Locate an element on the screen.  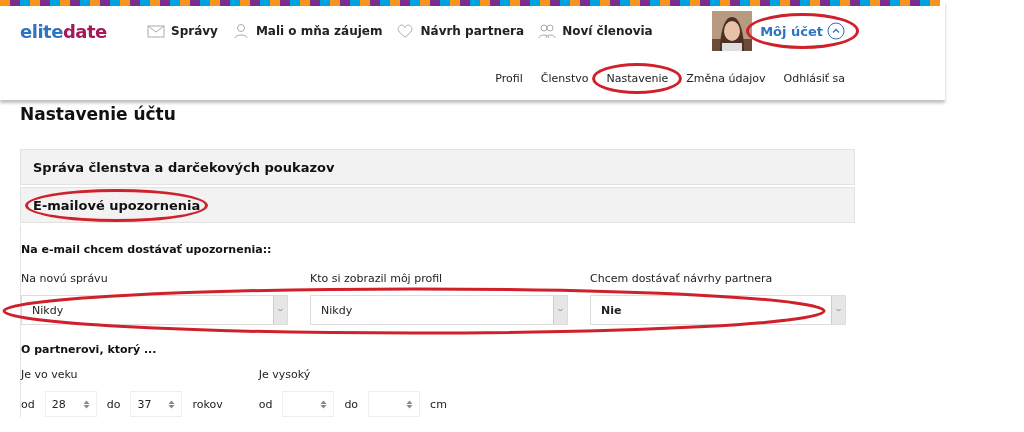
nav-link: Noví členovia is located at coordinates (595, 31).